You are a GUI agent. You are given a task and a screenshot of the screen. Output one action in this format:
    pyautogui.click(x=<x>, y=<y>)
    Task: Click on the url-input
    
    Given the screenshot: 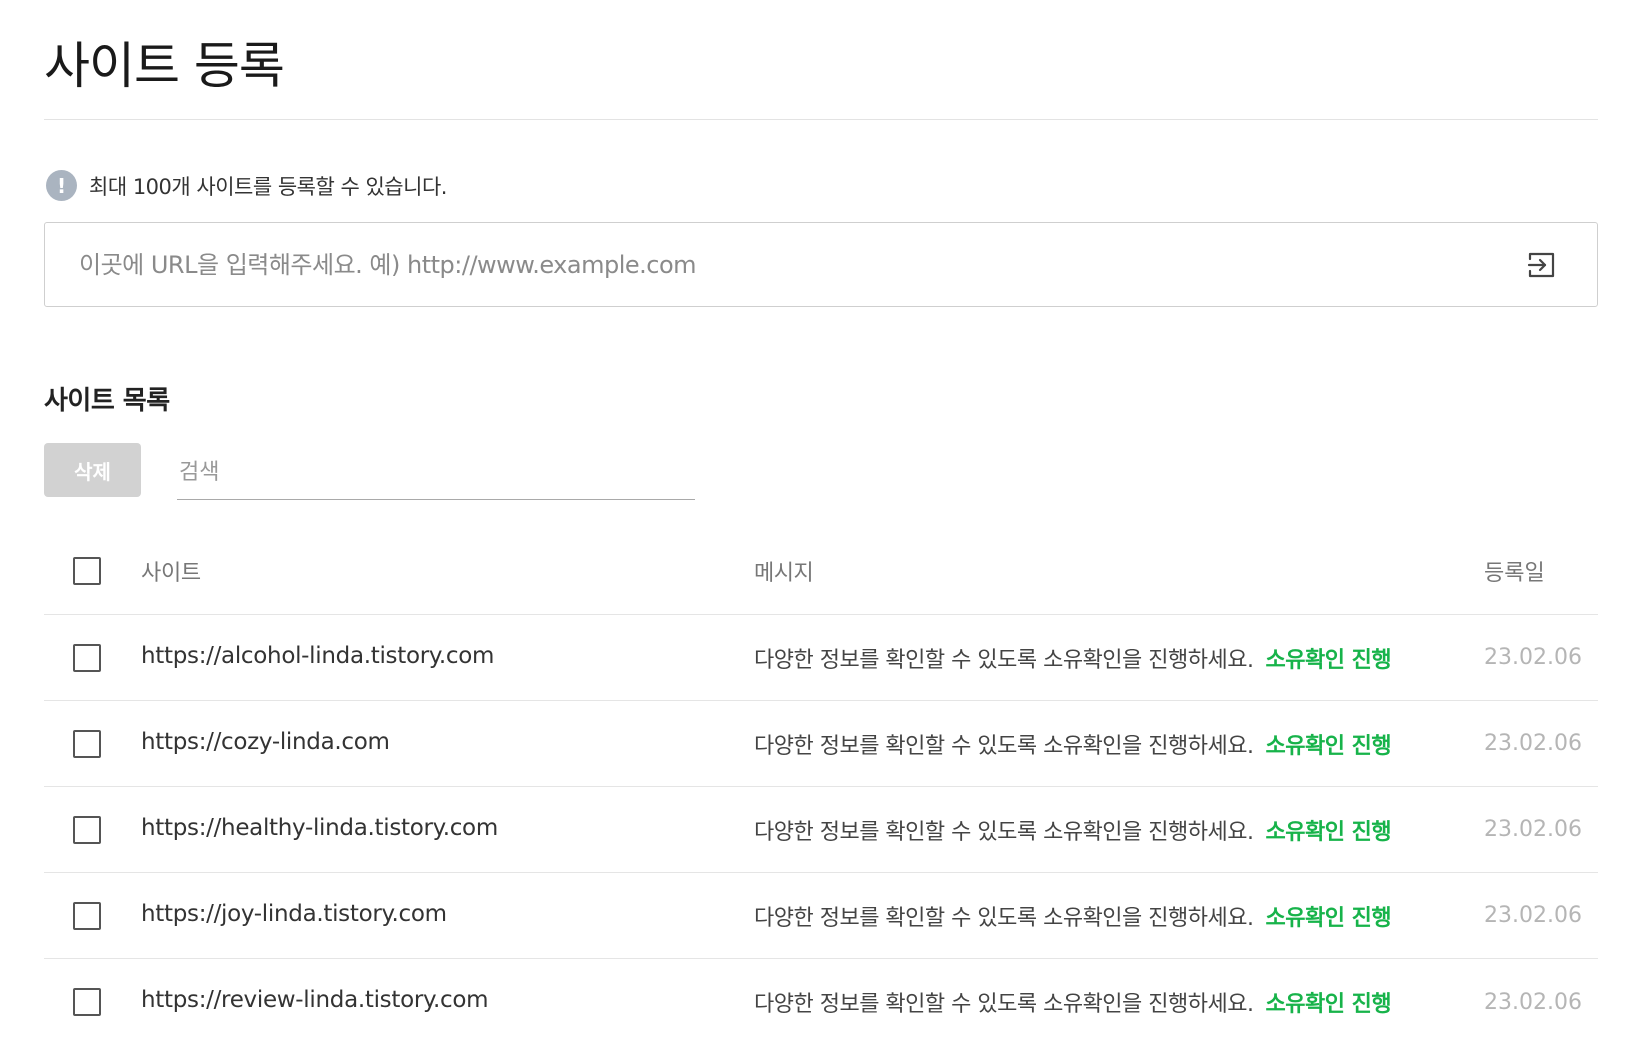 What is the action you would take?
    pyautogui.click(x=785, y=264)
    